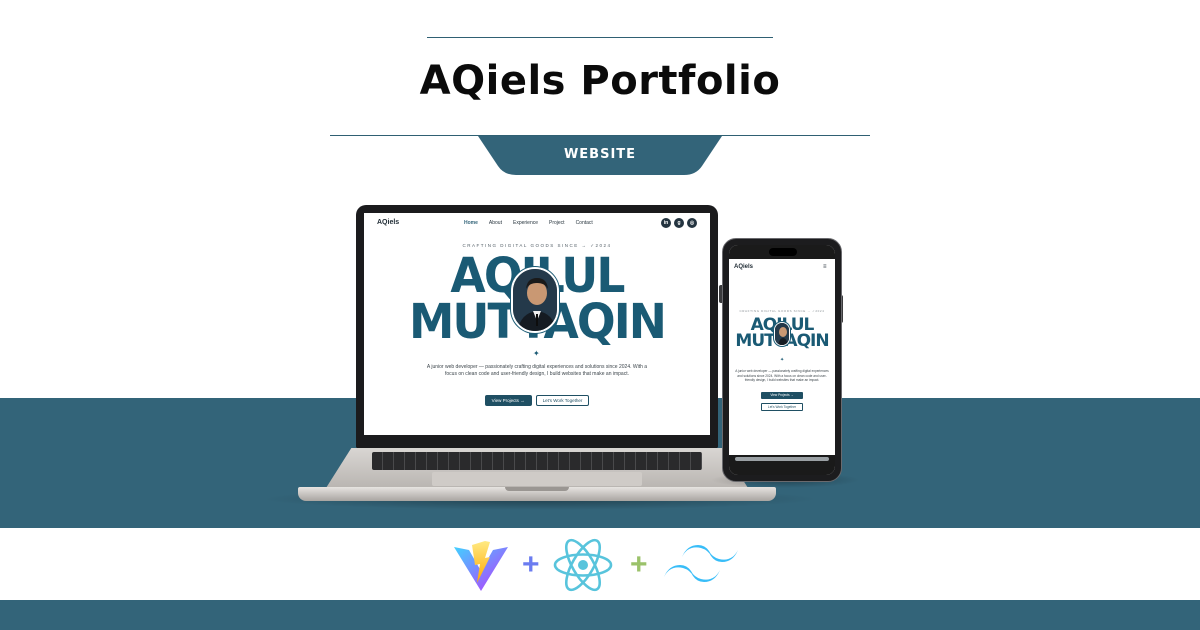 Image resolution: width=1200 pixels, height=630 pixels. Describe the element at coordinates (481, 566) in the screenshot. I see `vite-logo-icon` at that location.